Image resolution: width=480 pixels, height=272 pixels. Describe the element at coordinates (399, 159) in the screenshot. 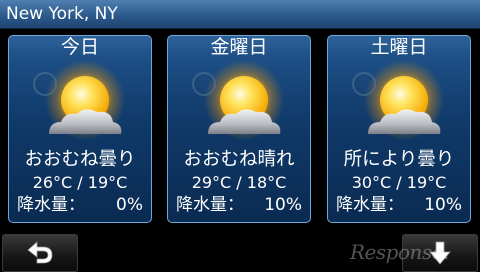

I see `forecast-condition: 所により曇り` at that location.